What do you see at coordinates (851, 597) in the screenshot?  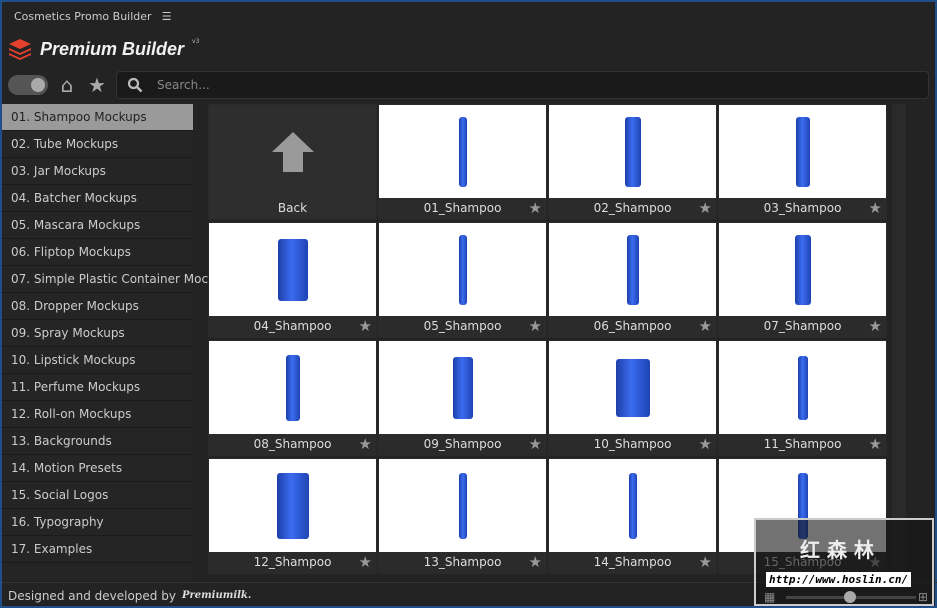 I see `thumbnail-size-slider` at bounding box center [851, 597].